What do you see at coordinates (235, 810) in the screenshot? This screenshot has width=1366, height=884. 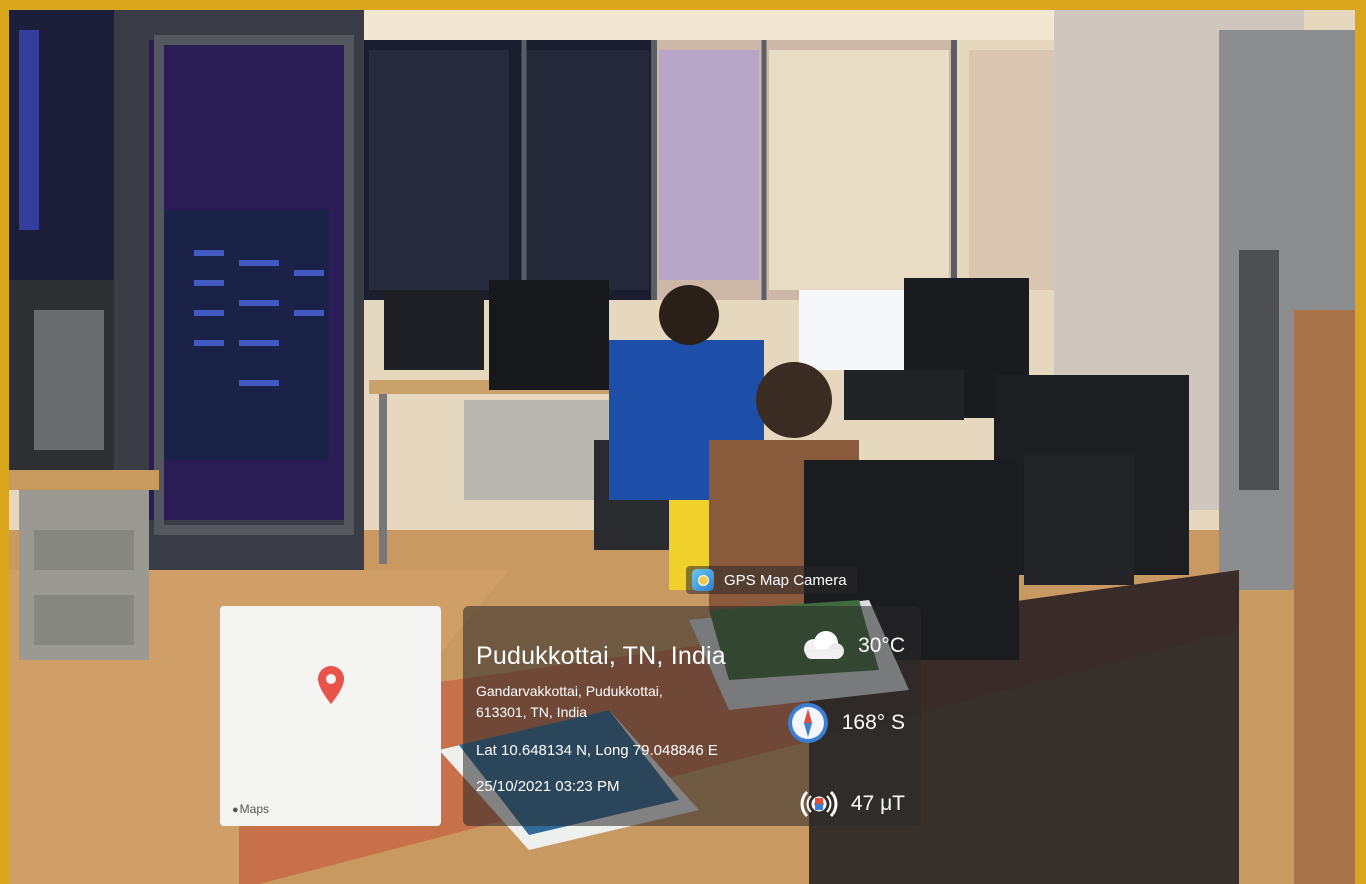 I see `apple-icon: ●` at bounding box center [235, 810].